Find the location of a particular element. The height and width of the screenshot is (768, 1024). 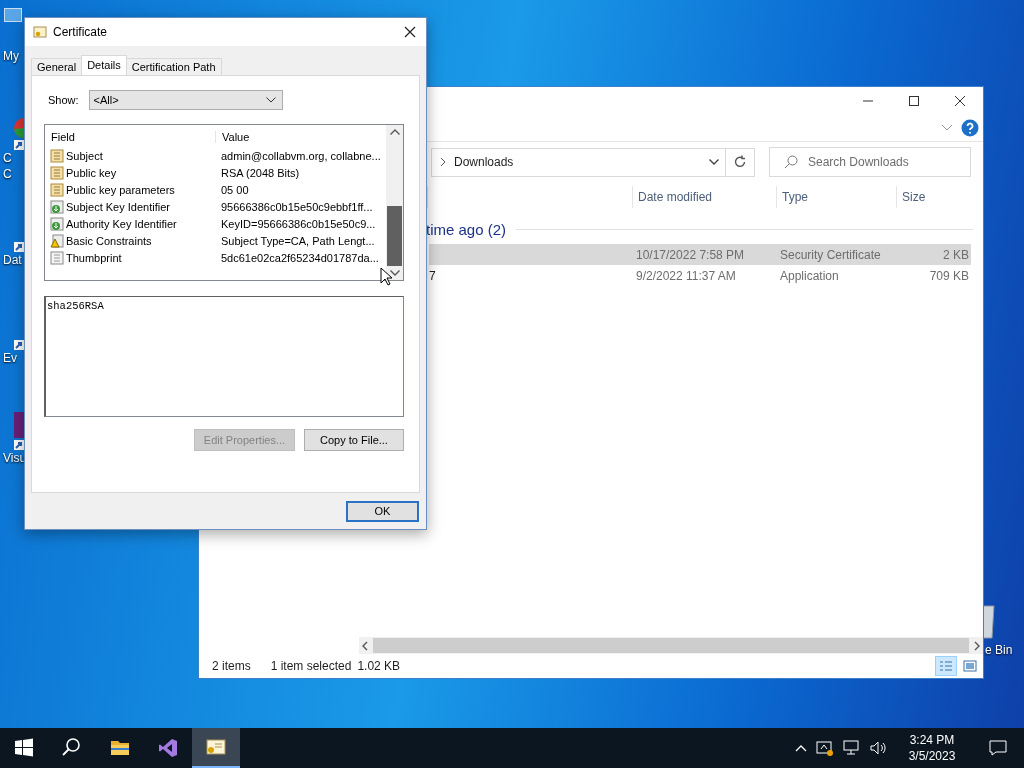

file-date: 9/2/2022 11:37 AM is located at coordinates (686, 275).